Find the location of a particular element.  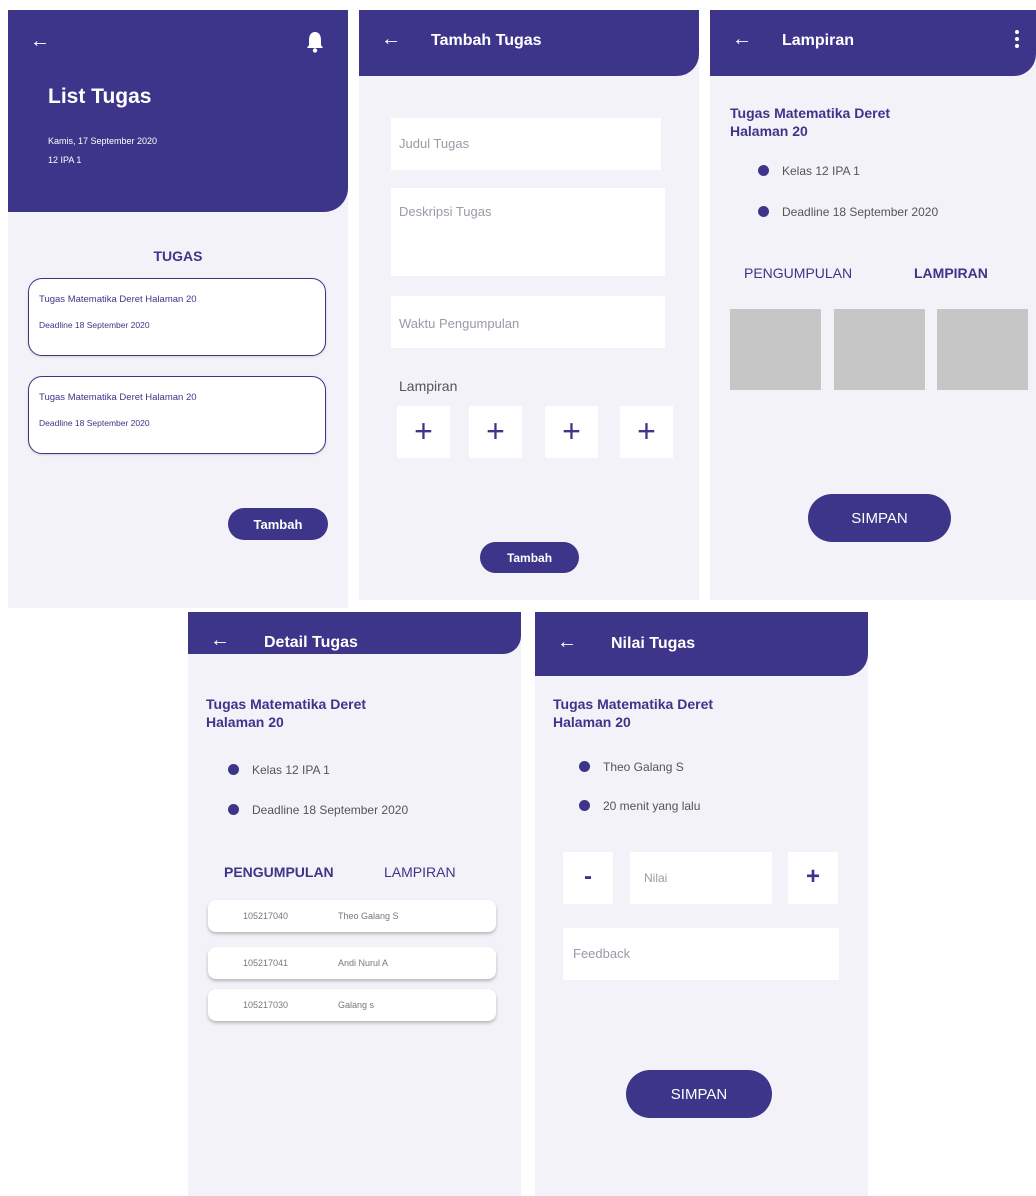

student-nim: 105217040 is located at coordinates (266, 916).